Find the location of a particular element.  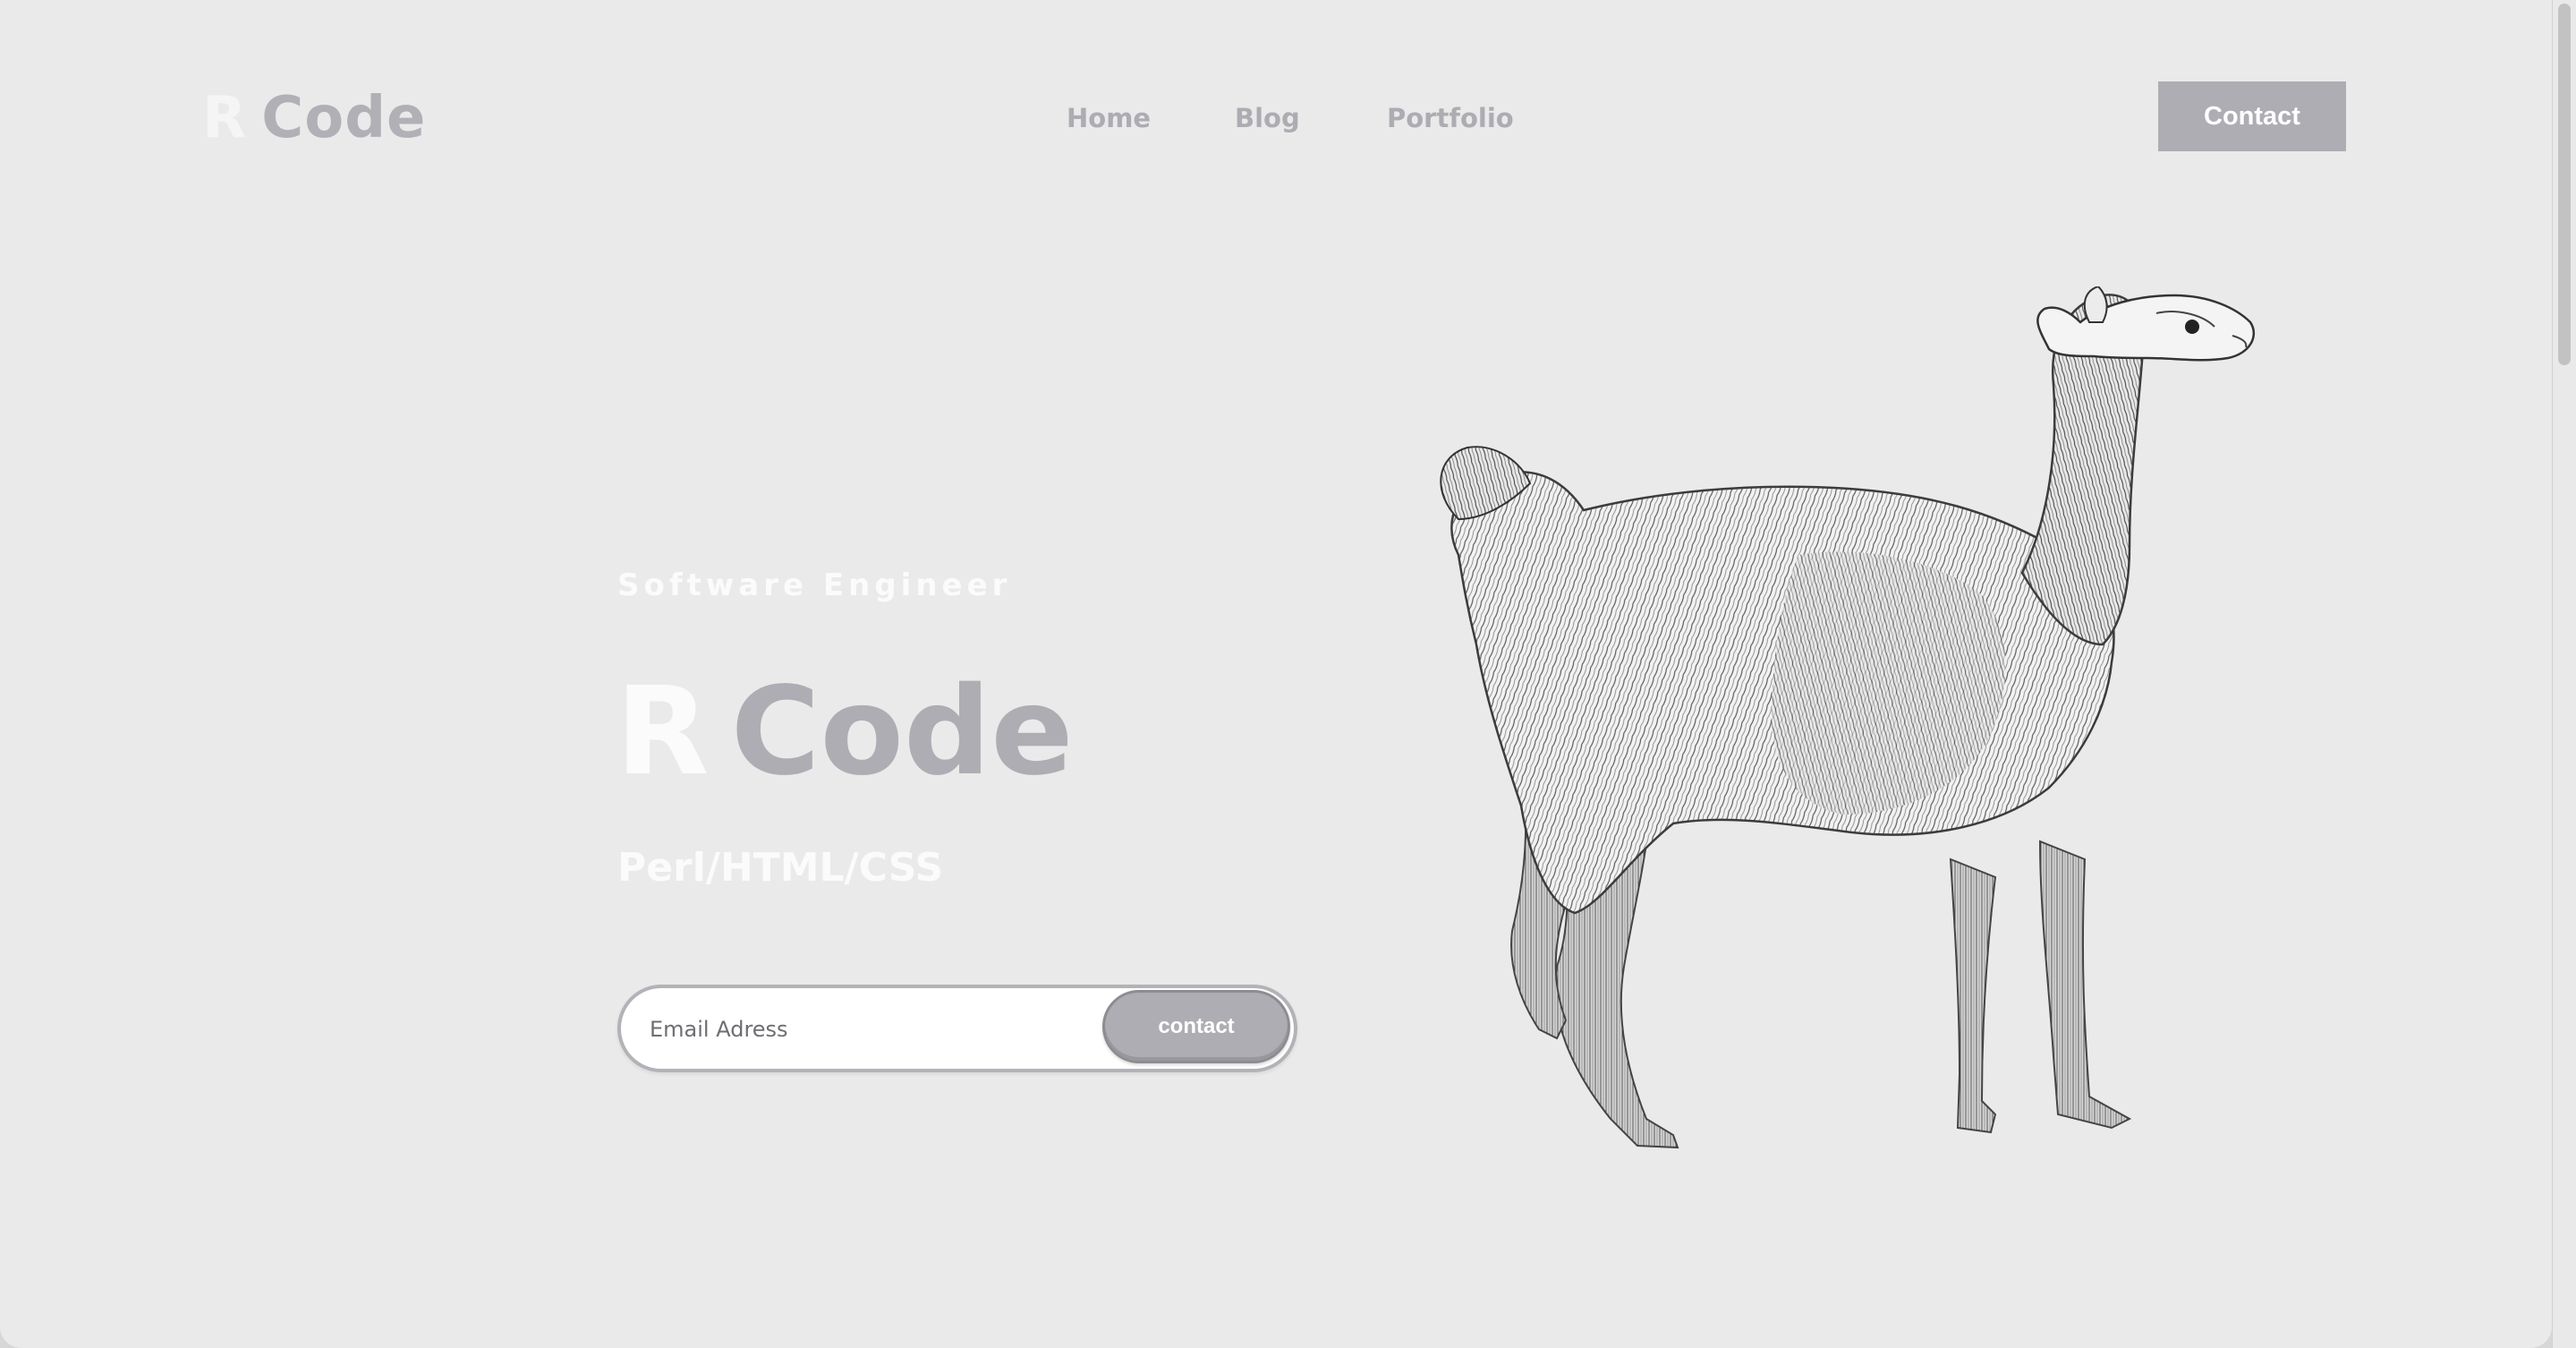

site-logo: R Code is located at coordinates (314, 118).